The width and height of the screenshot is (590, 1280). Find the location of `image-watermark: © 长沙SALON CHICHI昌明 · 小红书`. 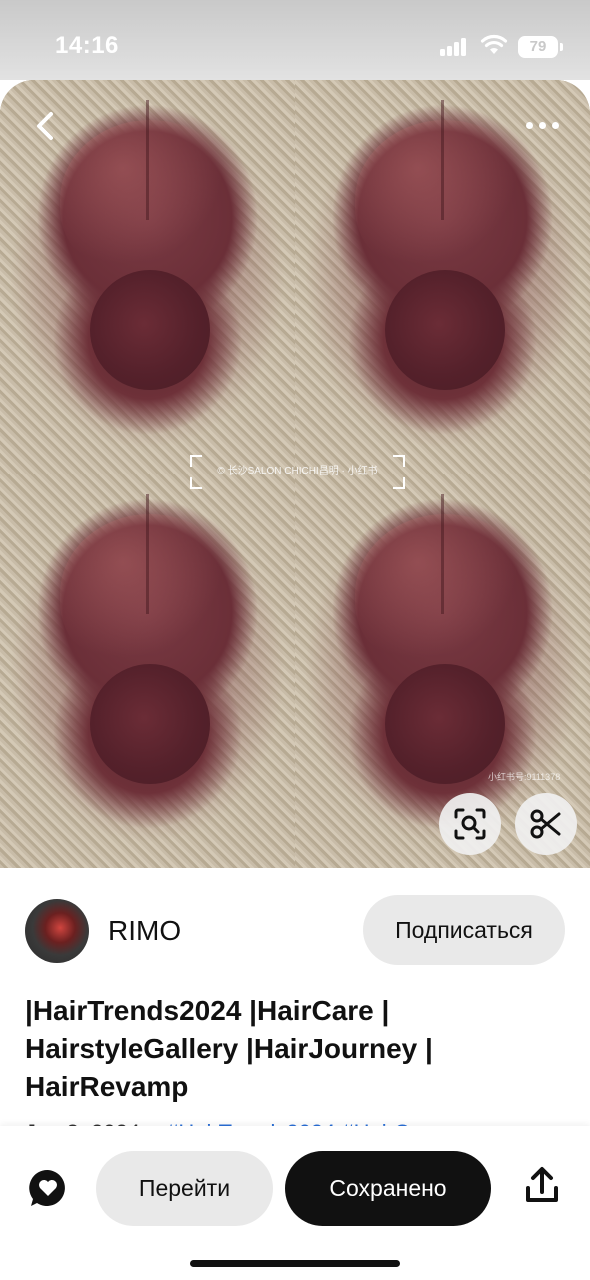

image-watermark: © 长沙SALON CHICHI昌明 · 小红书 is located at coordinates (297, 472).